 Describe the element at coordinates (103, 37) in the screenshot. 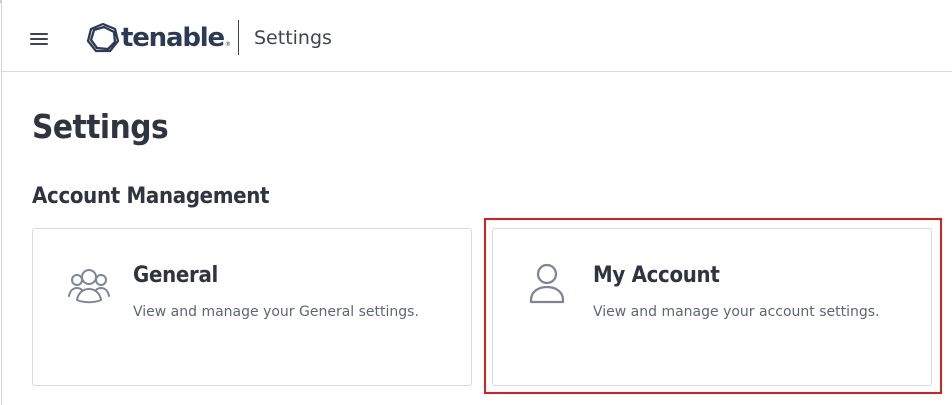

I see `tenable-logo-mark-icon` at that location.